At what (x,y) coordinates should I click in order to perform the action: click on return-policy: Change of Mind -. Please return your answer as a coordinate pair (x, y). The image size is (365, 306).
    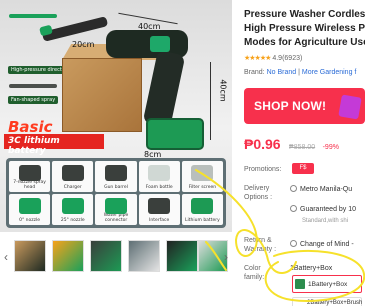
    Looking at the image, I should click on (322, 244).